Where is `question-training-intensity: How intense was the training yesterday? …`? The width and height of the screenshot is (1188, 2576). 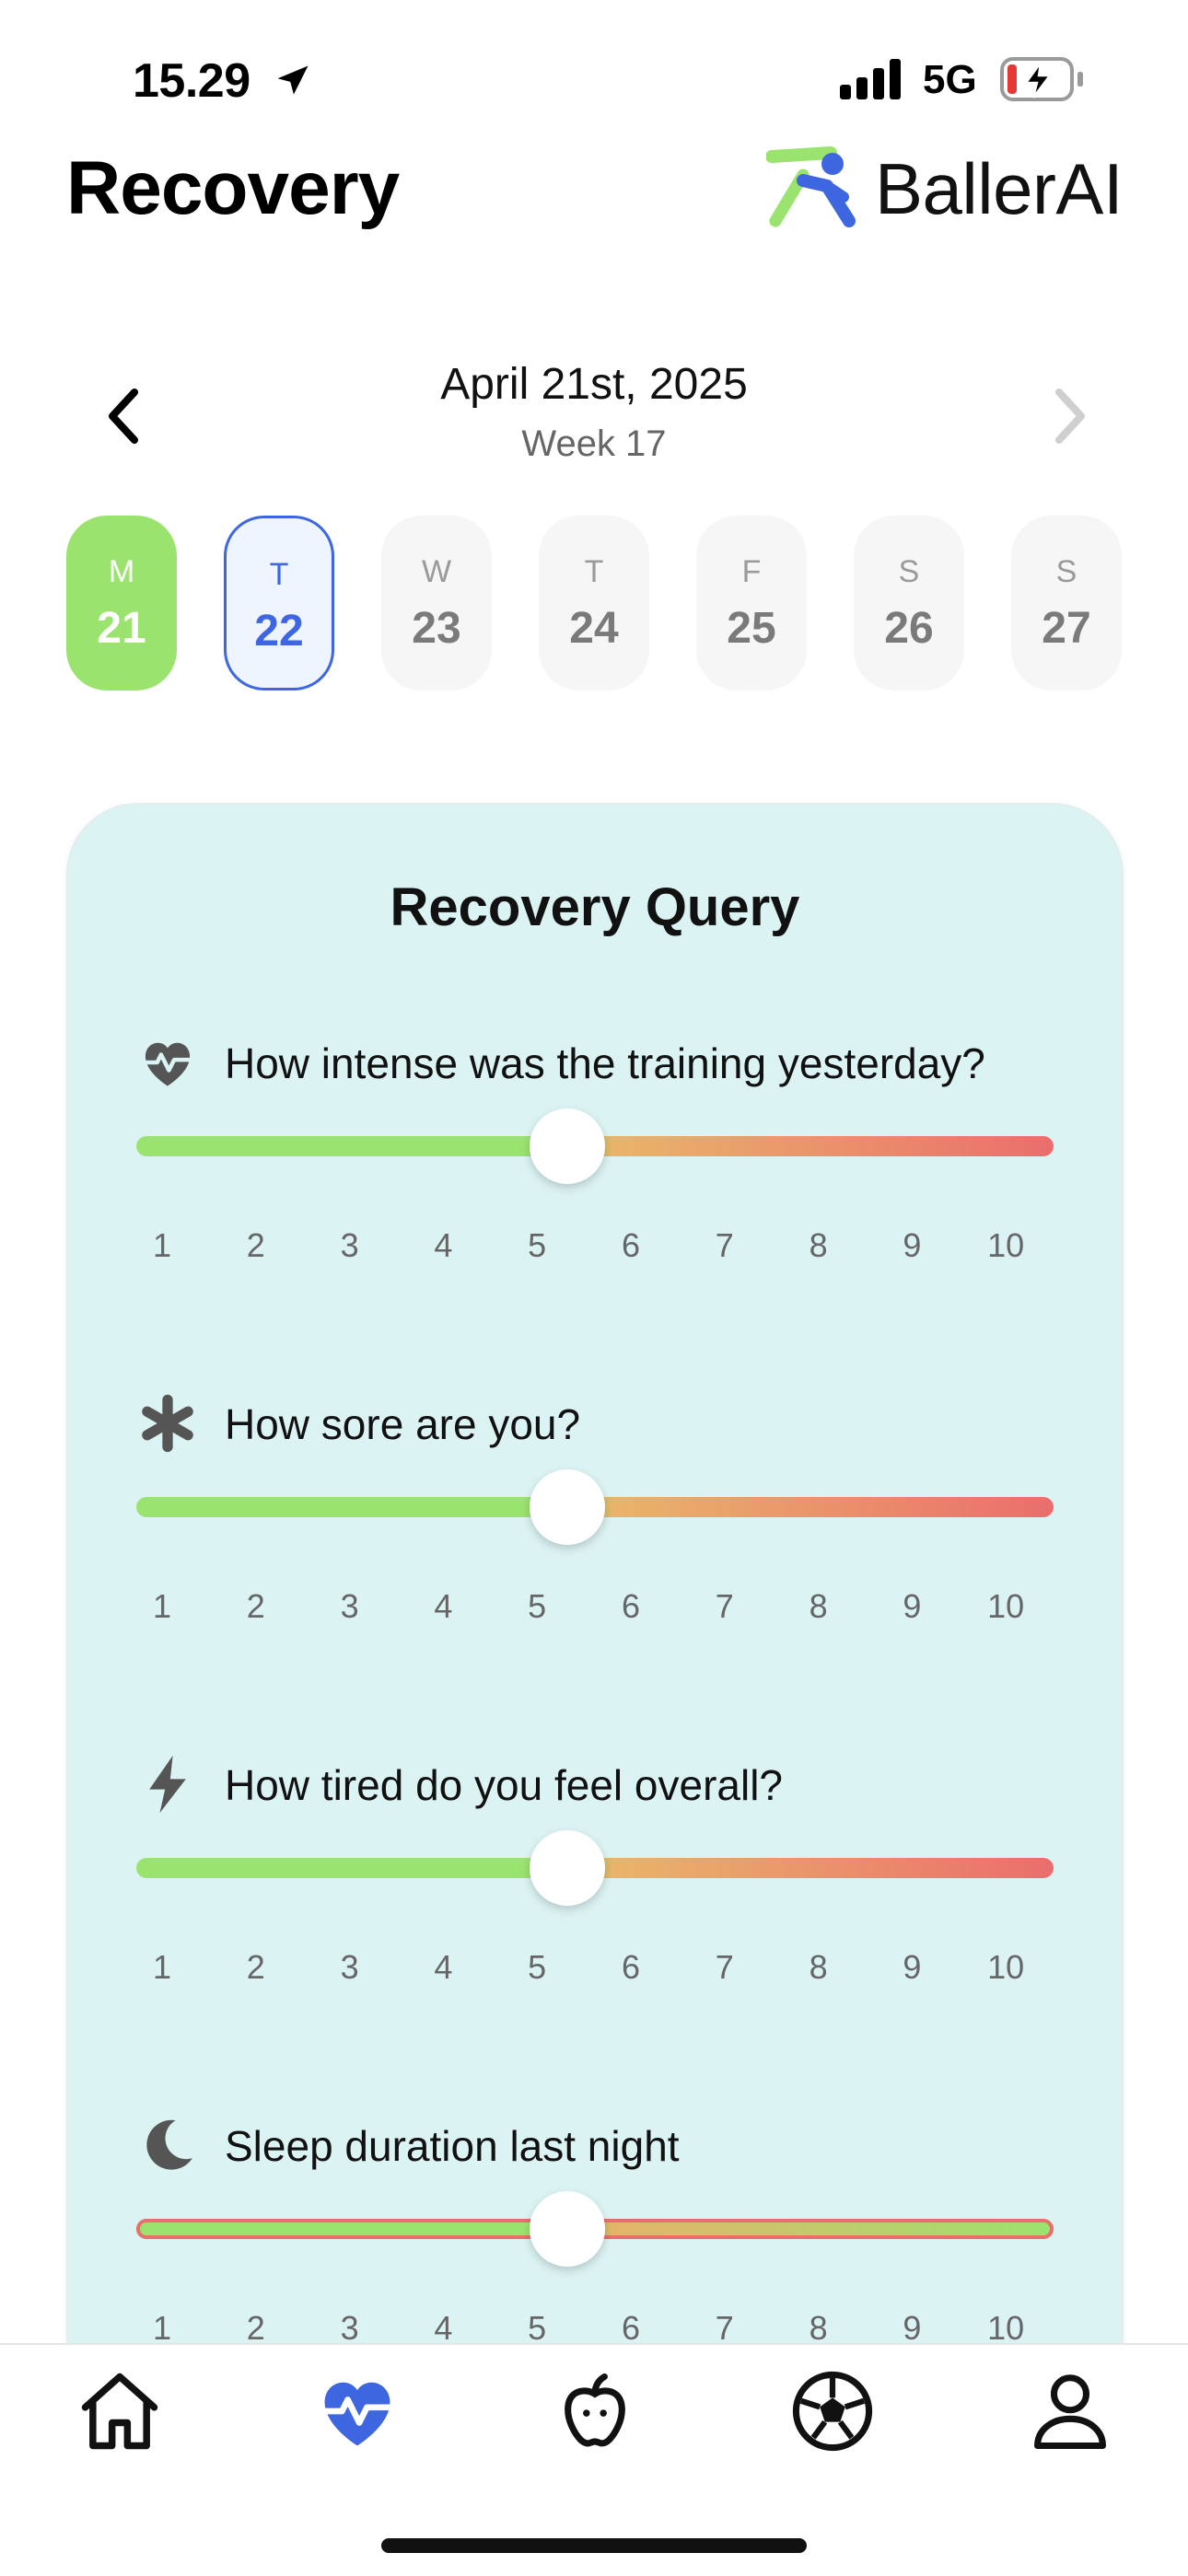 question-training-intensity: How intense was the training yesterday? … is located at coordinates (595, 1183).